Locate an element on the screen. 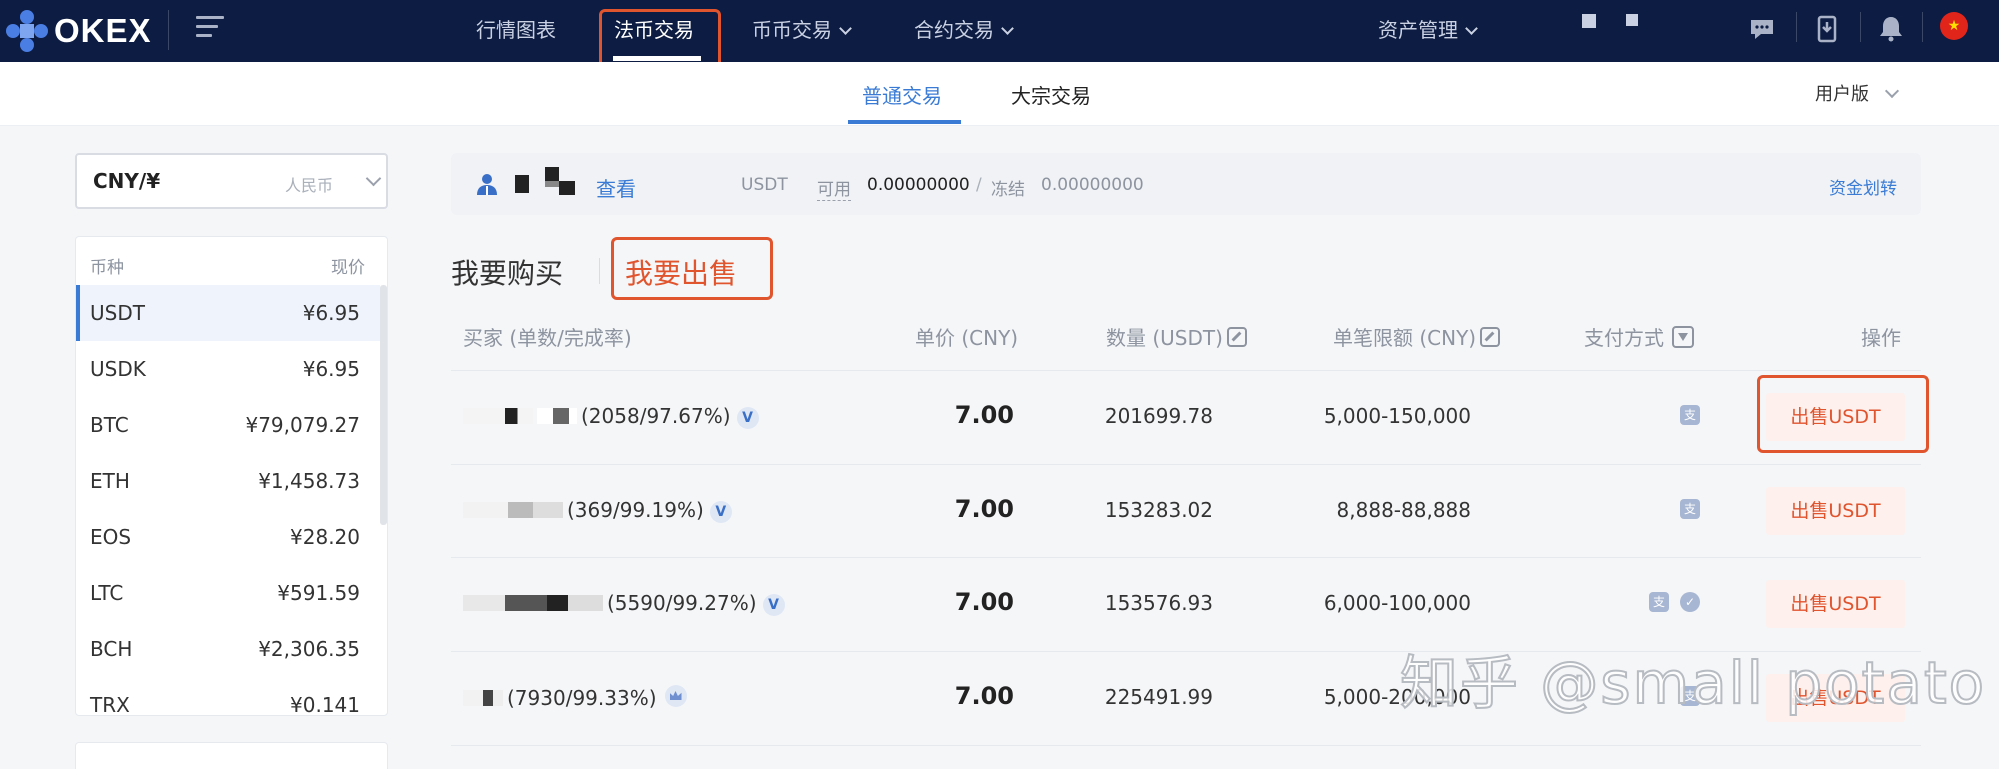 Image resolution: width=1999 pixels, height=769 pixels. sidebar-bottom-panel is located at coordinates (231, 755).